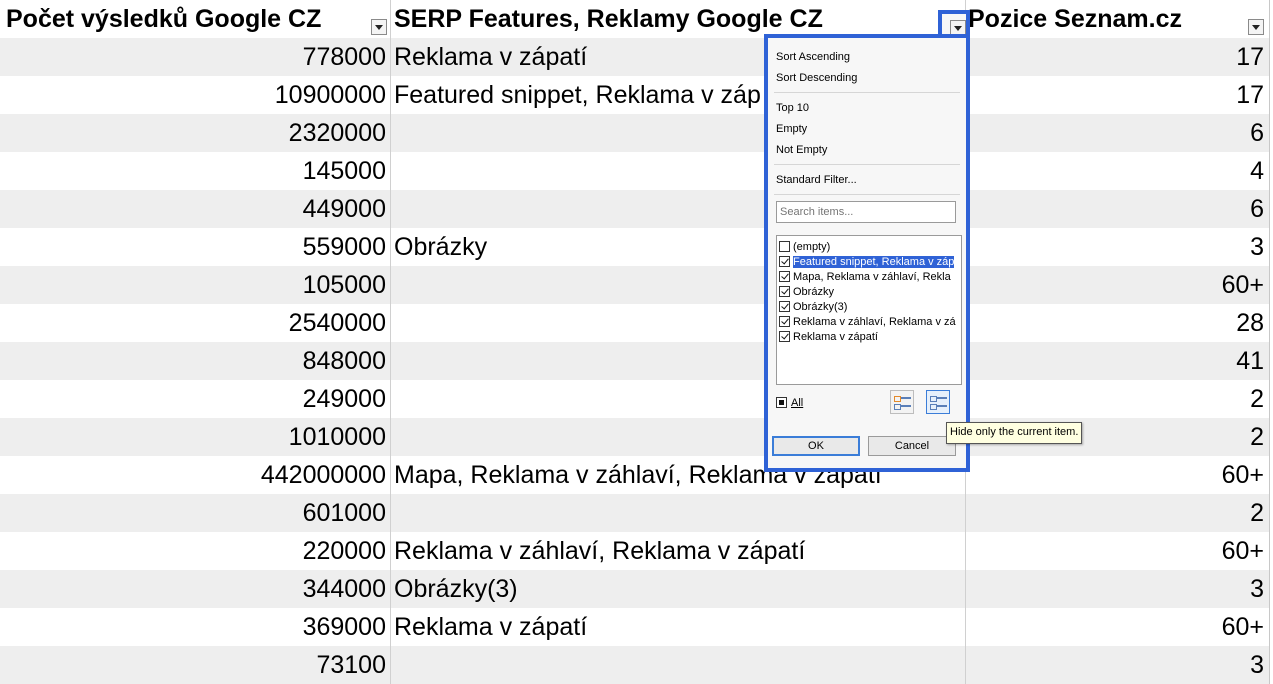 This screenshot has width=1273, height=684. I want to click on all-checkbox-row: All, so click(789, 403).